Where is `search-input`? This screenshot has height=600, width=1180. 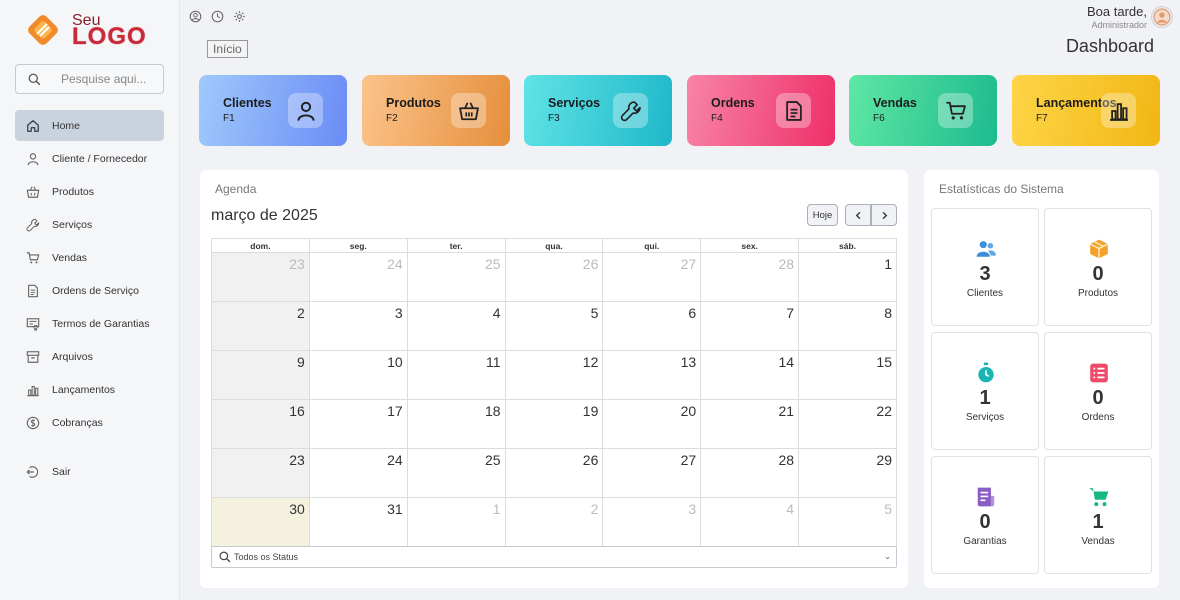 search-input is located at coordinates (106, 79).